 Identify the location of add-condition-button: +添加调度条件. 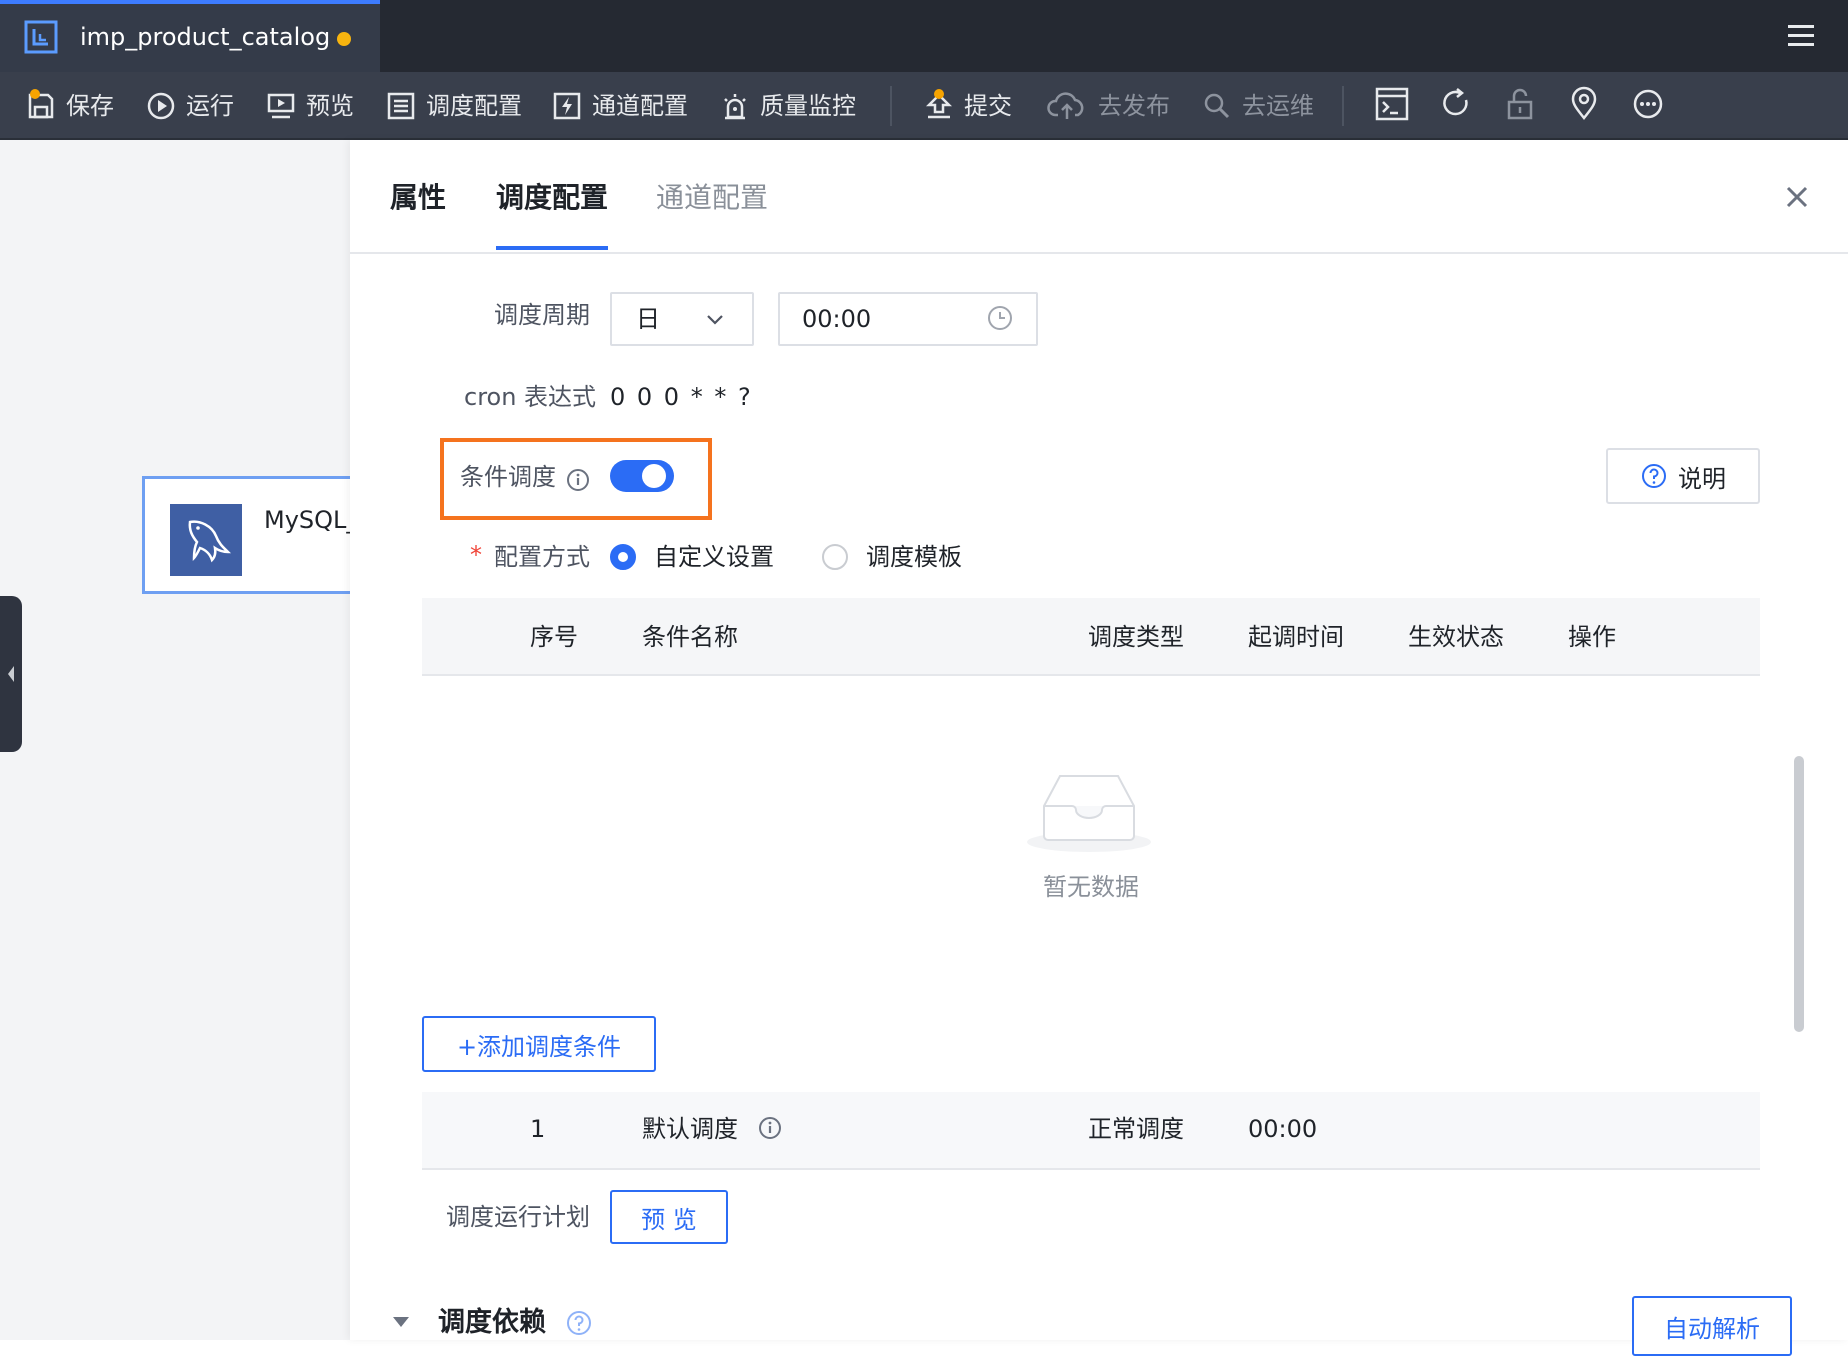
(539, 1044).